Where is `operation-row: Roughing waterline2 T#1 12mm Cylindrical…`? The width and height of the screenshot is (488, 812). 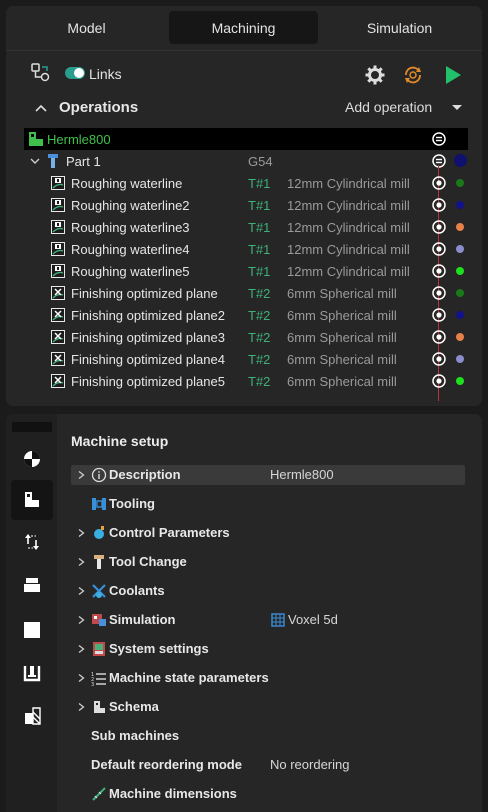 operation-row: Roughing waterline2 T#1 12mm Cylindrical… is located at coordinates (248, 205).